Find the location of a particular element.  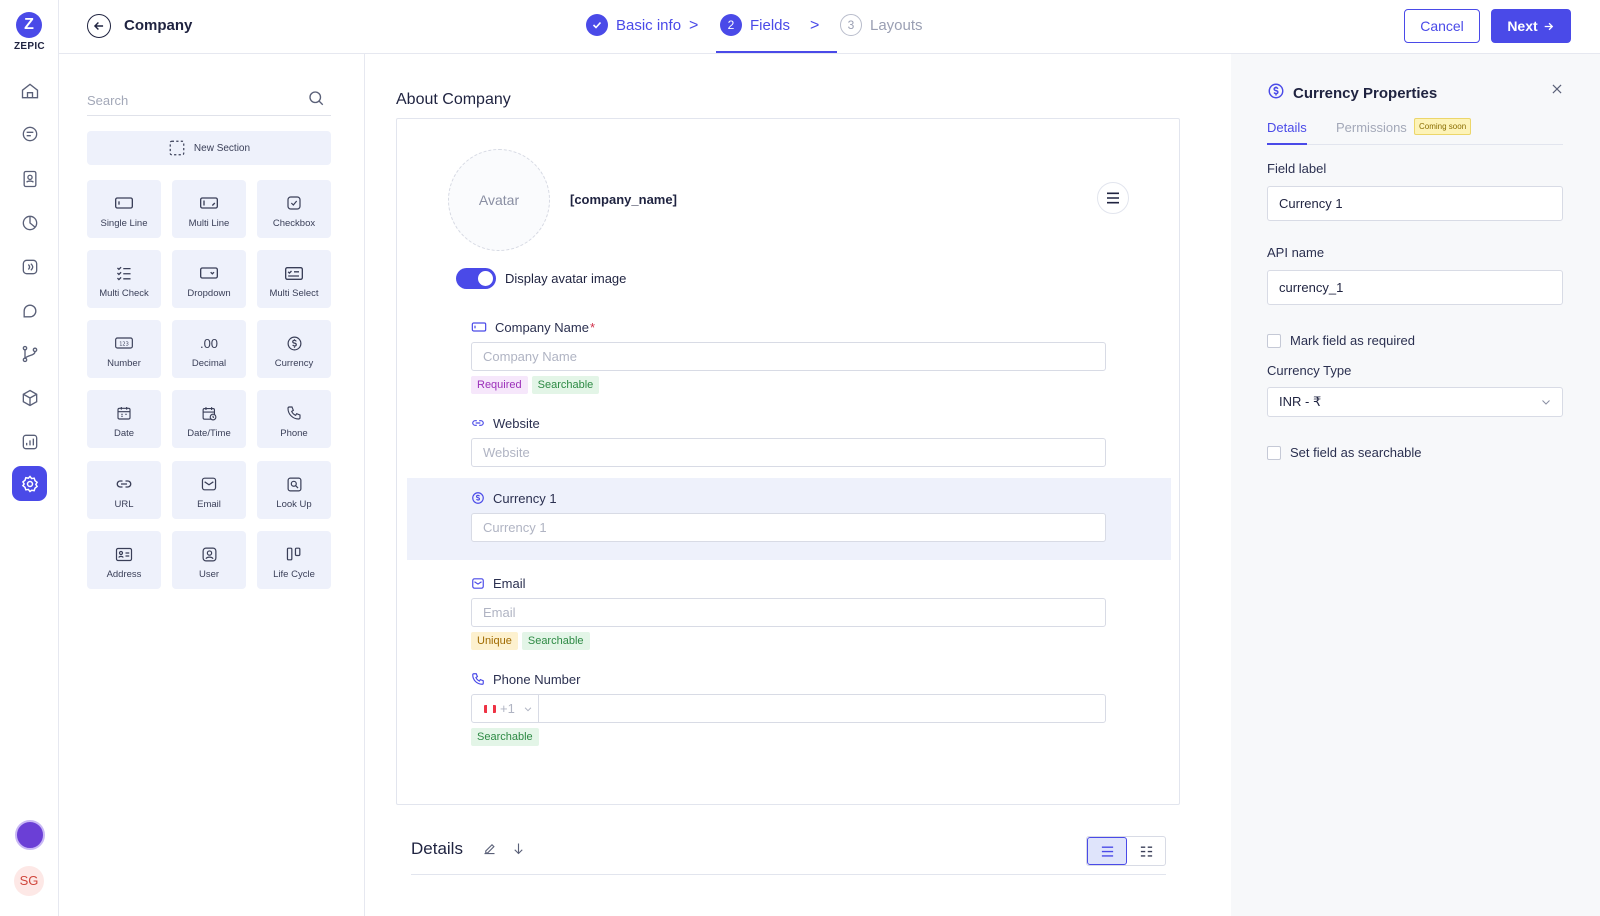

check-icon is located at coordinates (597, 25).